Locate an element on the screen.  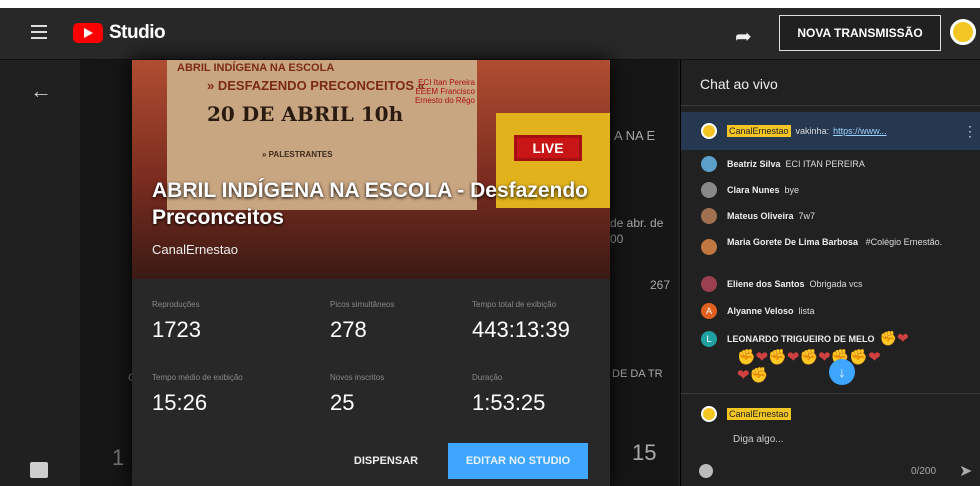
author-name: Eliene dos Santos is located at coordinates (766, 284).